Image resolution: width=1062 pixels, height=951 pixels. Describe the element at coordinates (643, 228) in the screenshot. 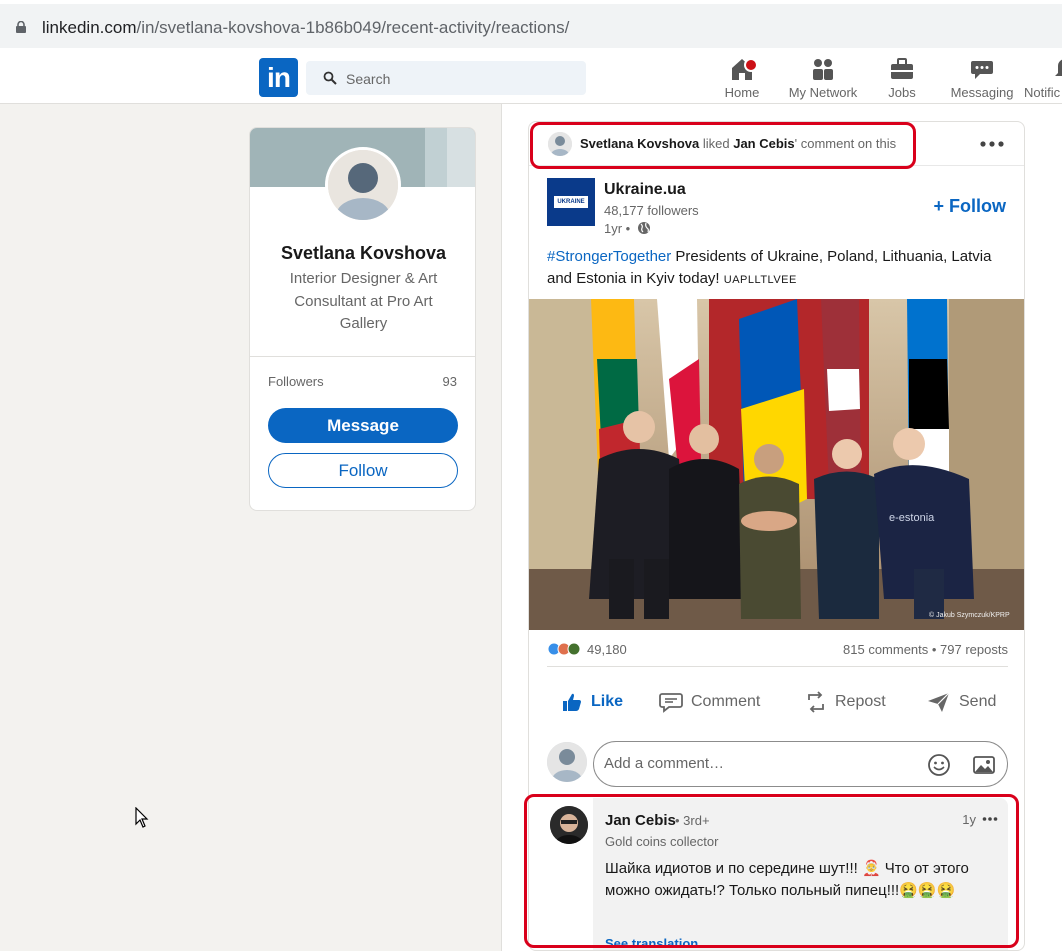

I see `globe-icon` at that location.